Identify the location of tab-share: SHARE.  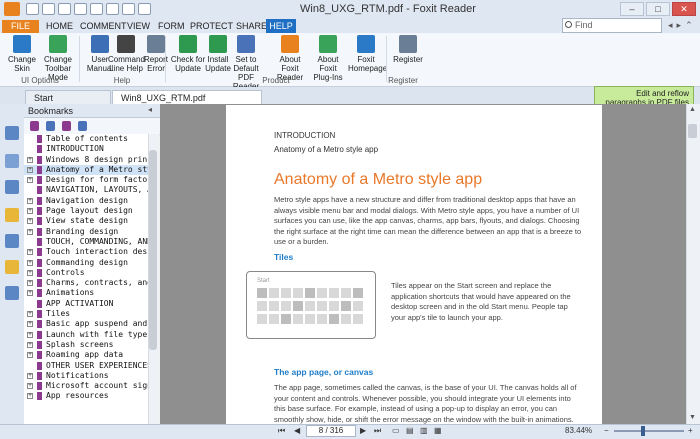
(251, 26).